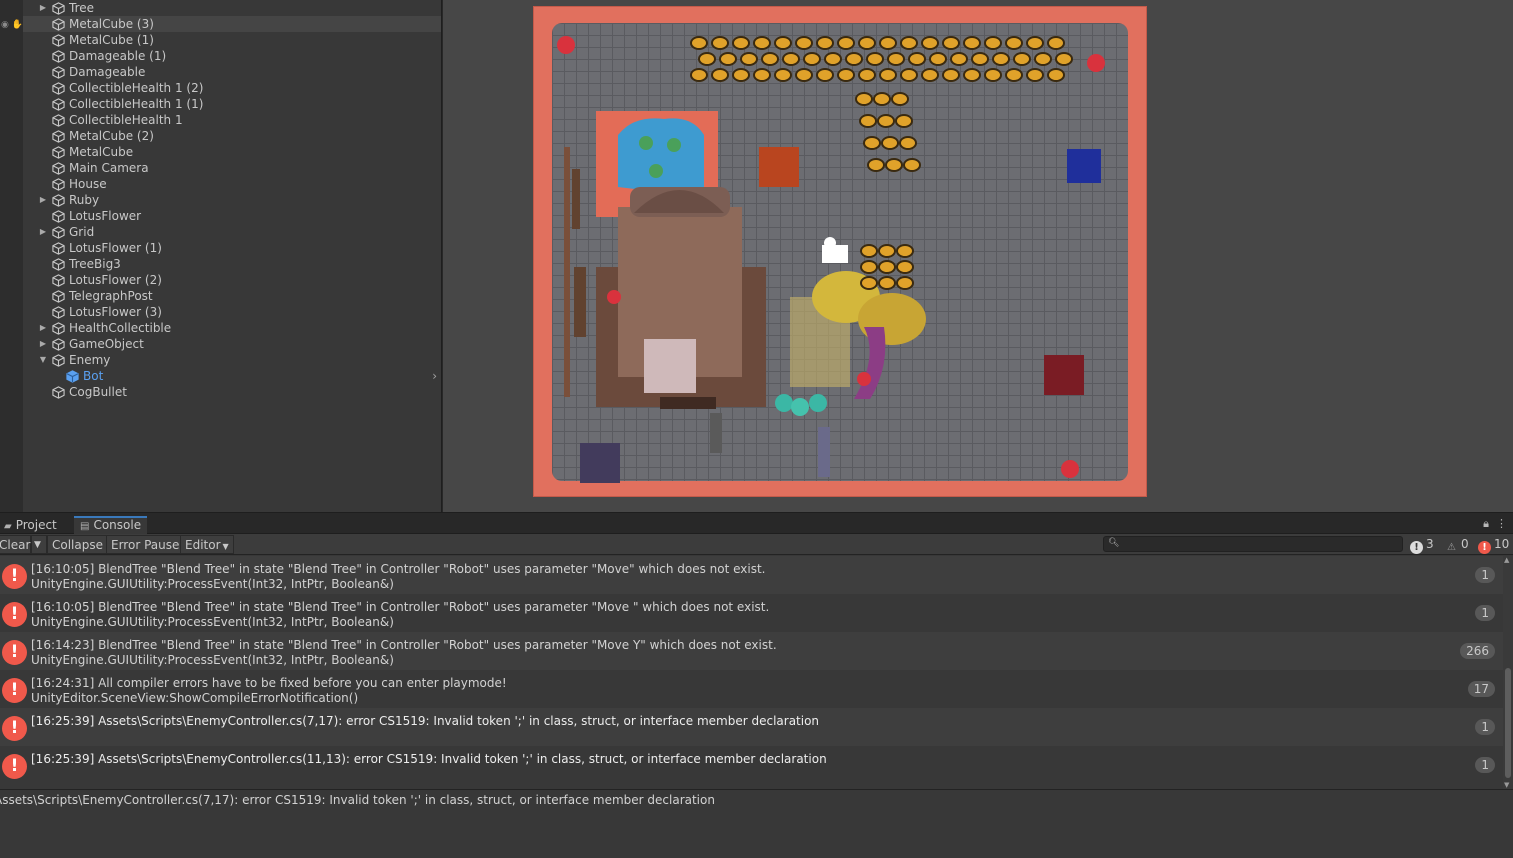  I want to click on error-filter-toggle: ! 10, so click(1493, 544).